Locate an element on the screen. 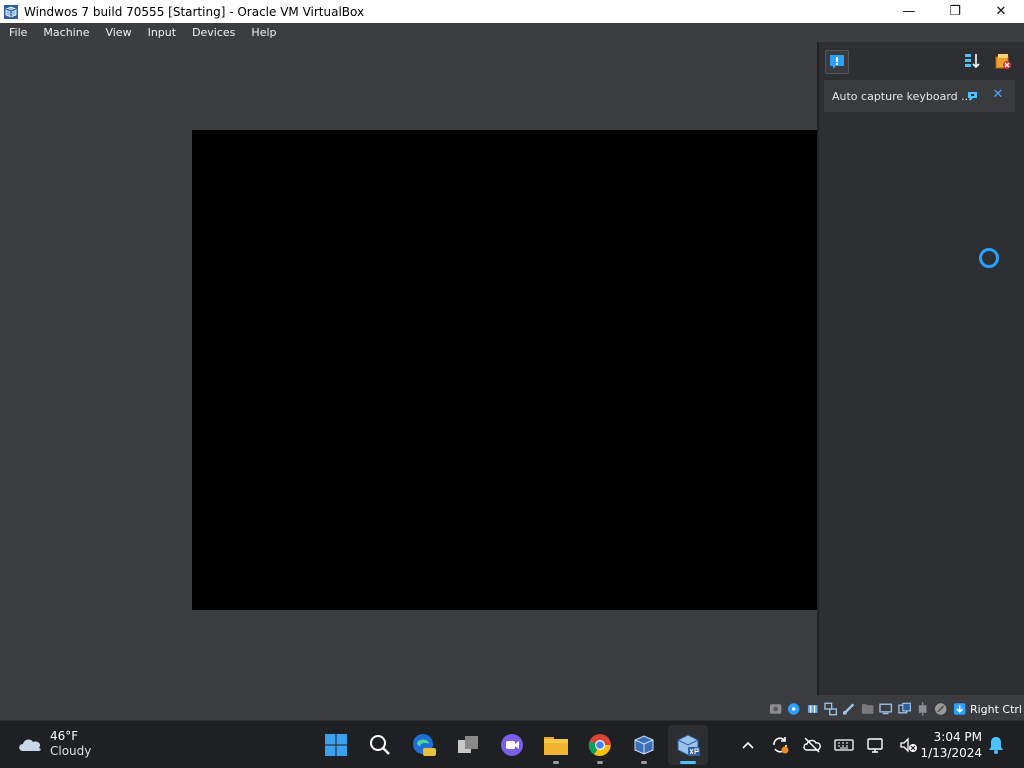 This screenshot has height=768, width=1024. taskbar-clock: 3:04 PM 1/13/2024 is located at coordinates (951, 745).